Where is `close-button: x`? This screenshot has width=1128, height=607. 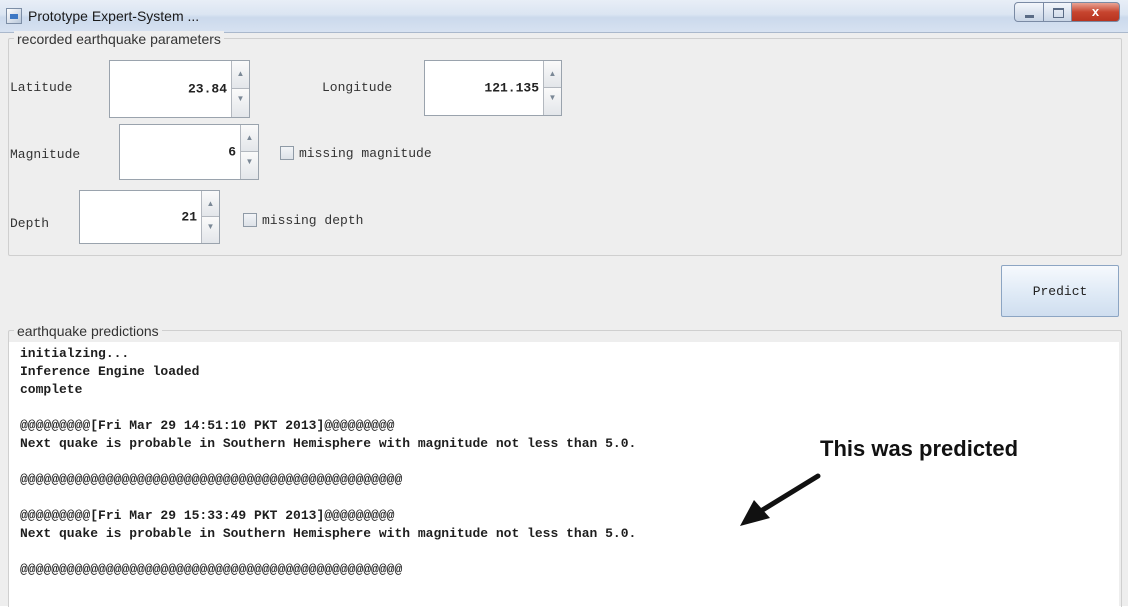
close-button: x is located at coordinates (1096, 12).